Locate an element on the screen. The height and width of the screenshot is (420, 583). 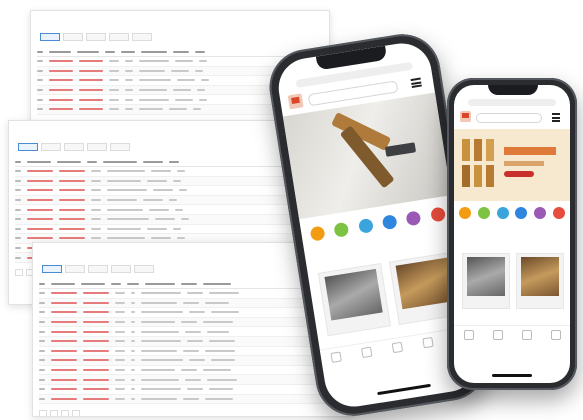
category-icons is located at coordinates (512, 214).